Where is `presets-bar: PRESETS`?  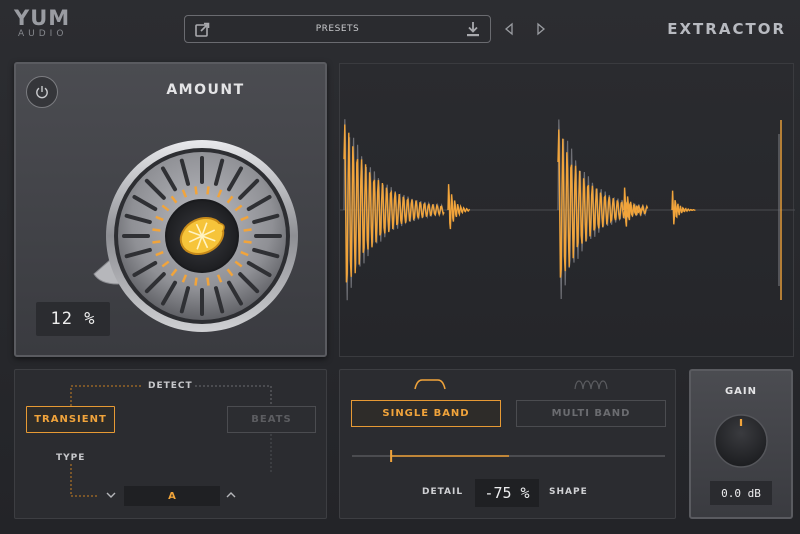
presets-bar: PRESETS is located at coordinates (337, 29).